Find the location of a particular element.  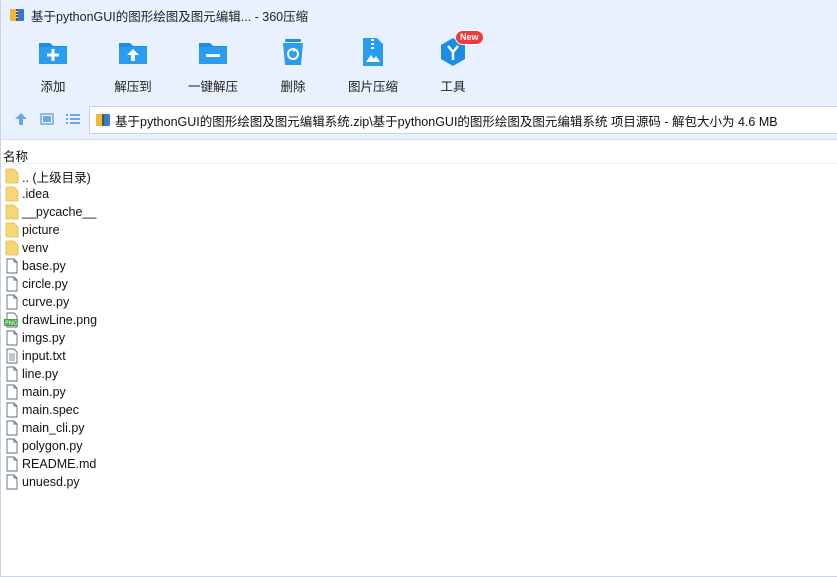

add-label: 添加 is located at coordinates (53, 87).